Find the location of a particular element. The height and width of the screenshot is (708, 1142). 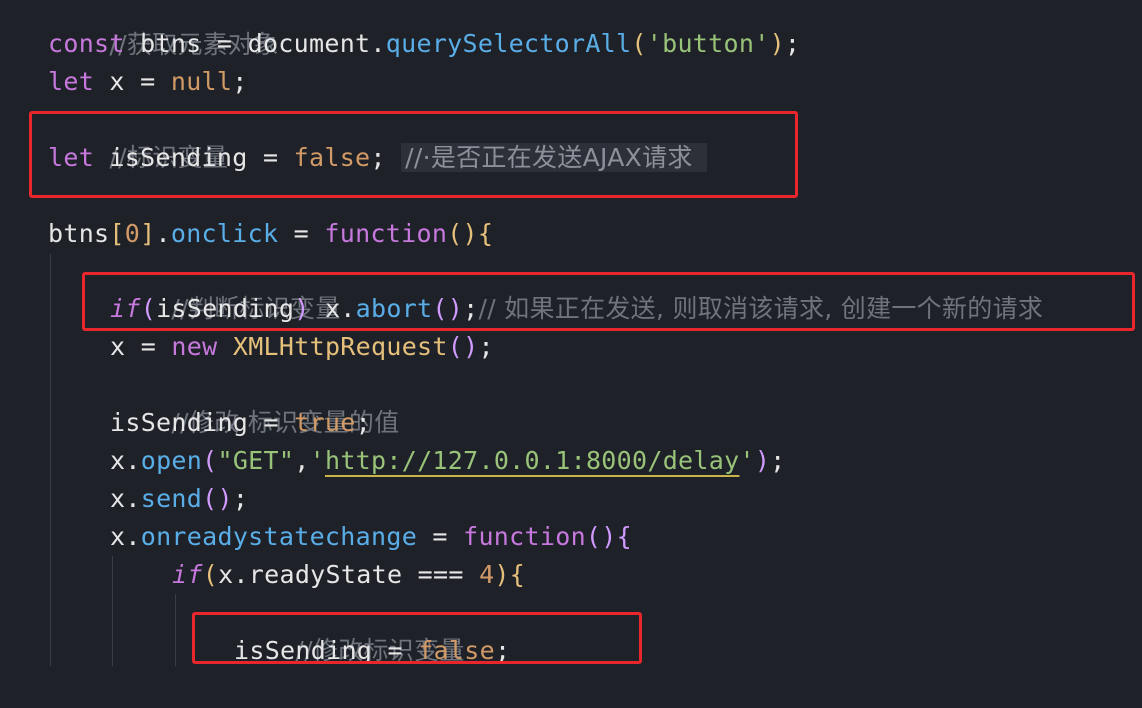

identifier: isSending is located at coordinates (179, 422).